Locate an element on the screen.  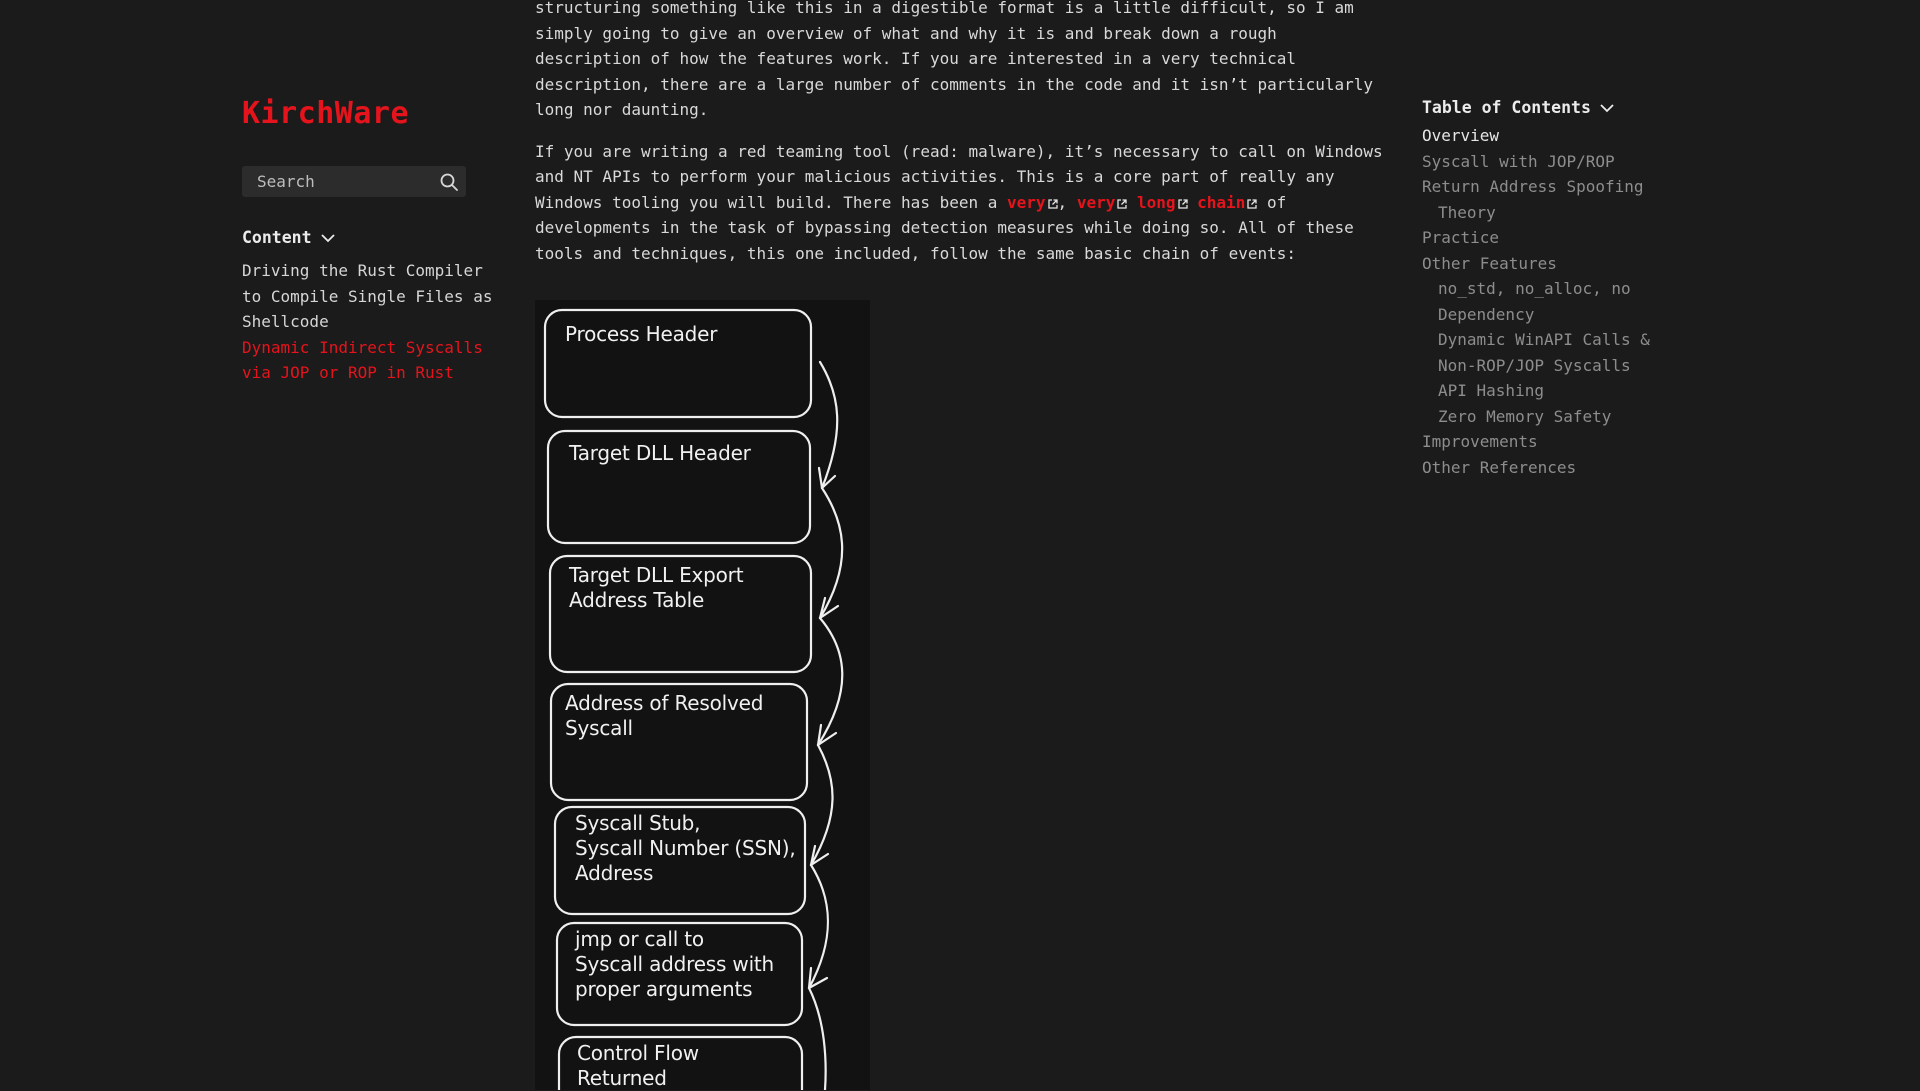
site-brand: KirchWare is located at coordinates (325, 113).